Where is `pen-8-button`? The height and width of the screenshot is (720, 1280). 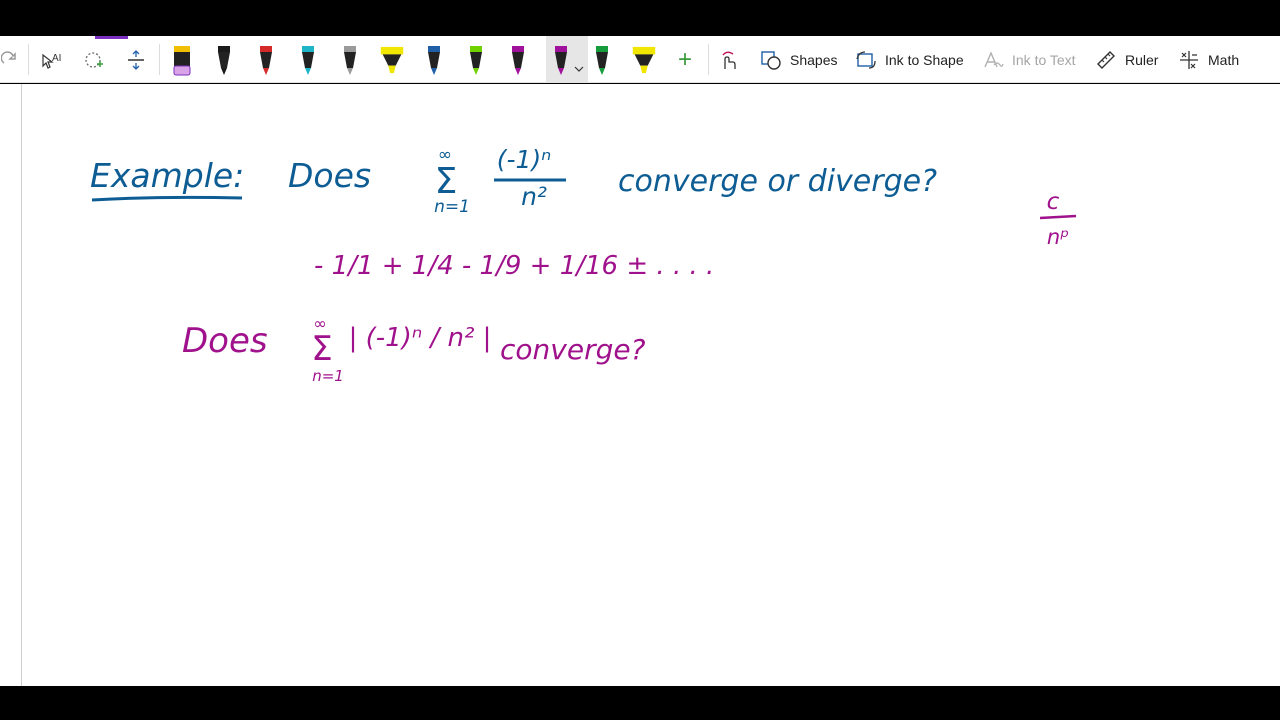 pen-8-button is located at coordinates (476, 59).